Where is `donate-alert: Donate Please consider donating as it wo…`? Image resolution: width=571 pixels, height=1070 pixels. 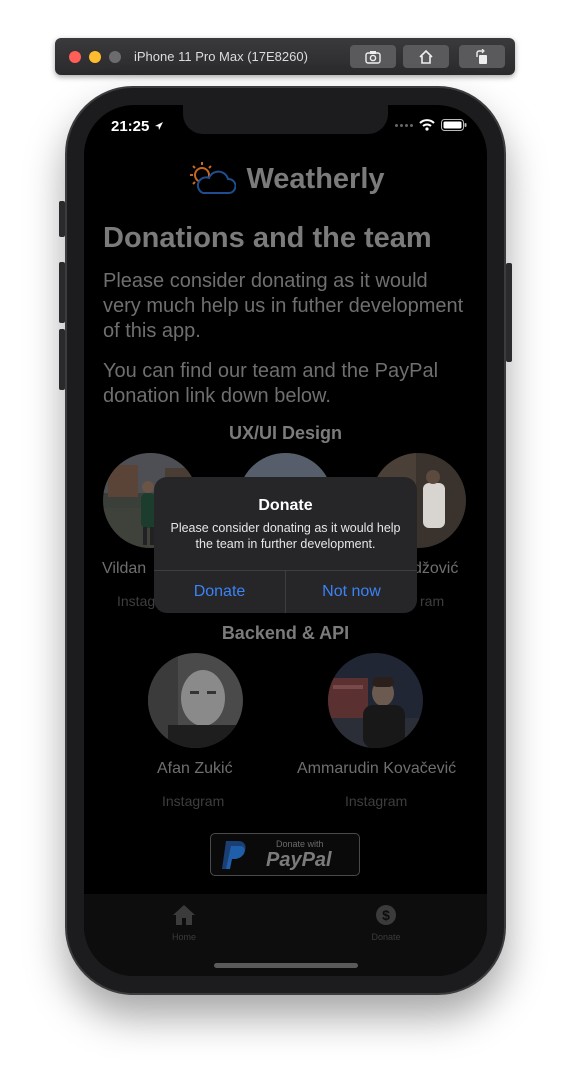 donate-alert: Donate Please consider donating as it wo… is located at coordinates (285, 545).